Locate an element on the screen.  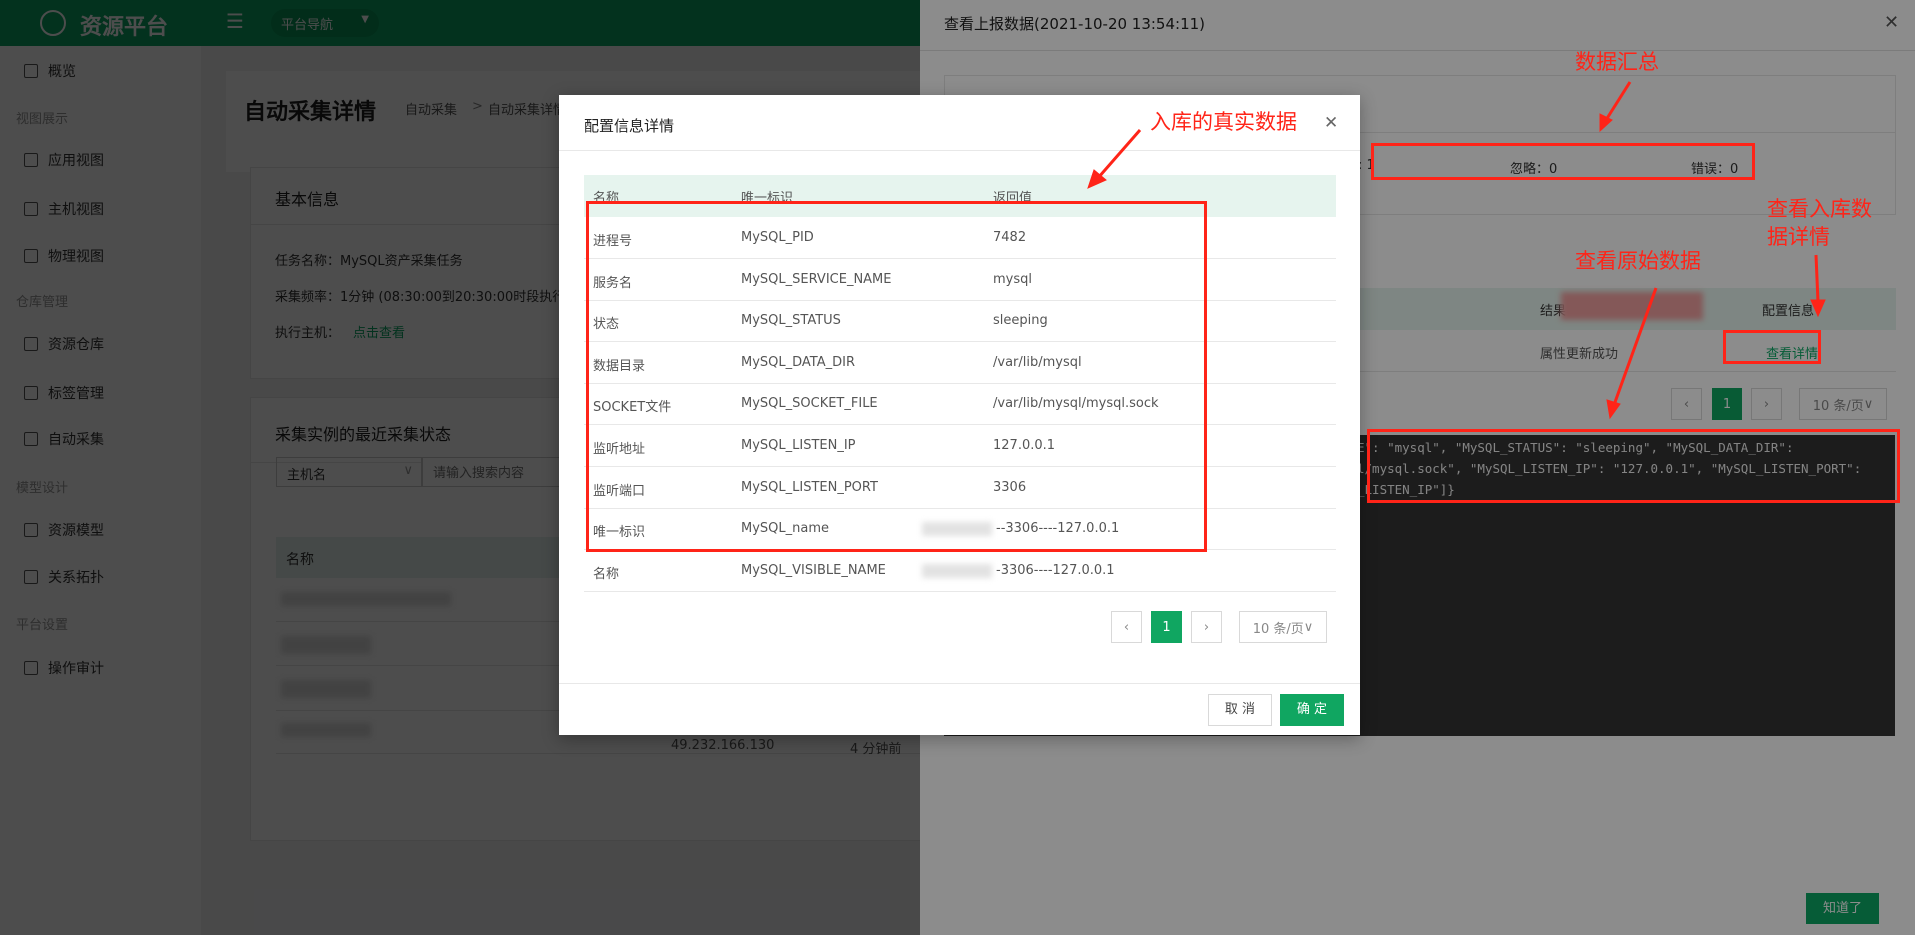
annotation-arrows is located at coordinates (1456, 250).